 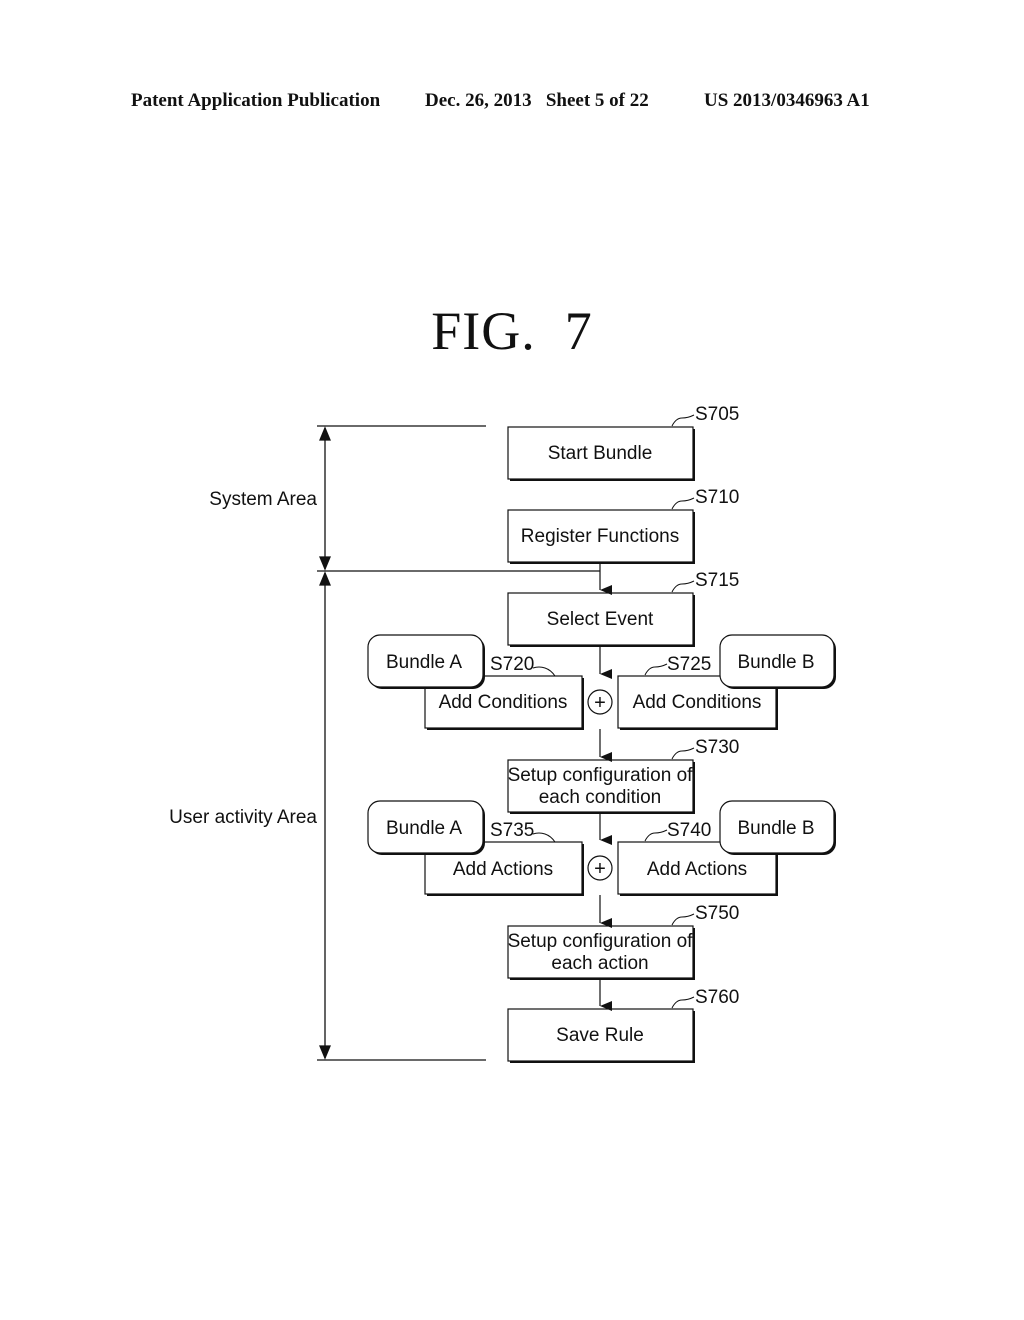 What do you see at coordinates (424, 662) in the screenshot?
I see `bundle-a-conditions-label: Bundle A` at bounding box center [424, 662].